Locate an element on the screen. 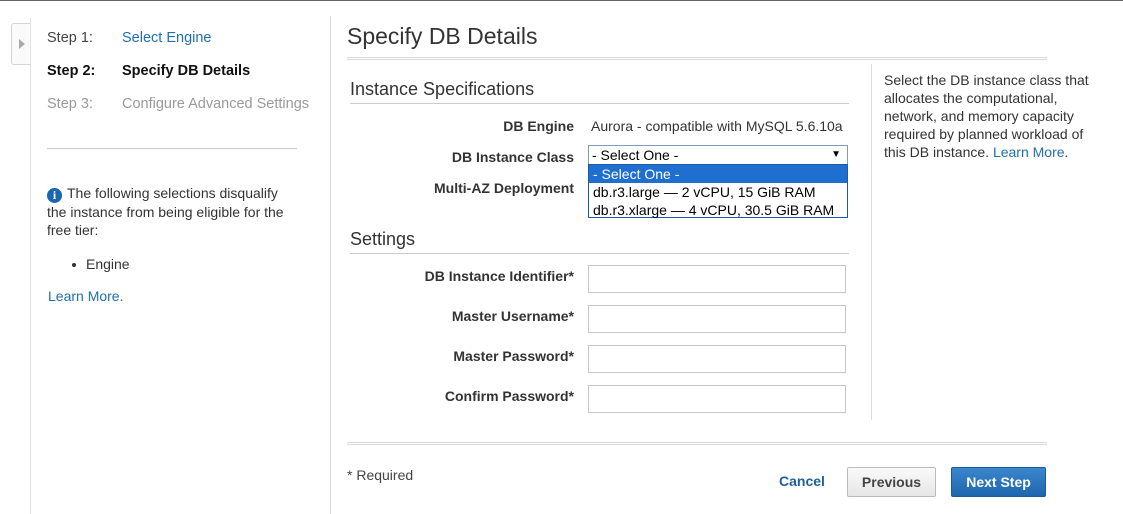 The width and height of the screenshot is (1123, 514). caret-down-icon: ▼ is located at coordinates (836, 154).